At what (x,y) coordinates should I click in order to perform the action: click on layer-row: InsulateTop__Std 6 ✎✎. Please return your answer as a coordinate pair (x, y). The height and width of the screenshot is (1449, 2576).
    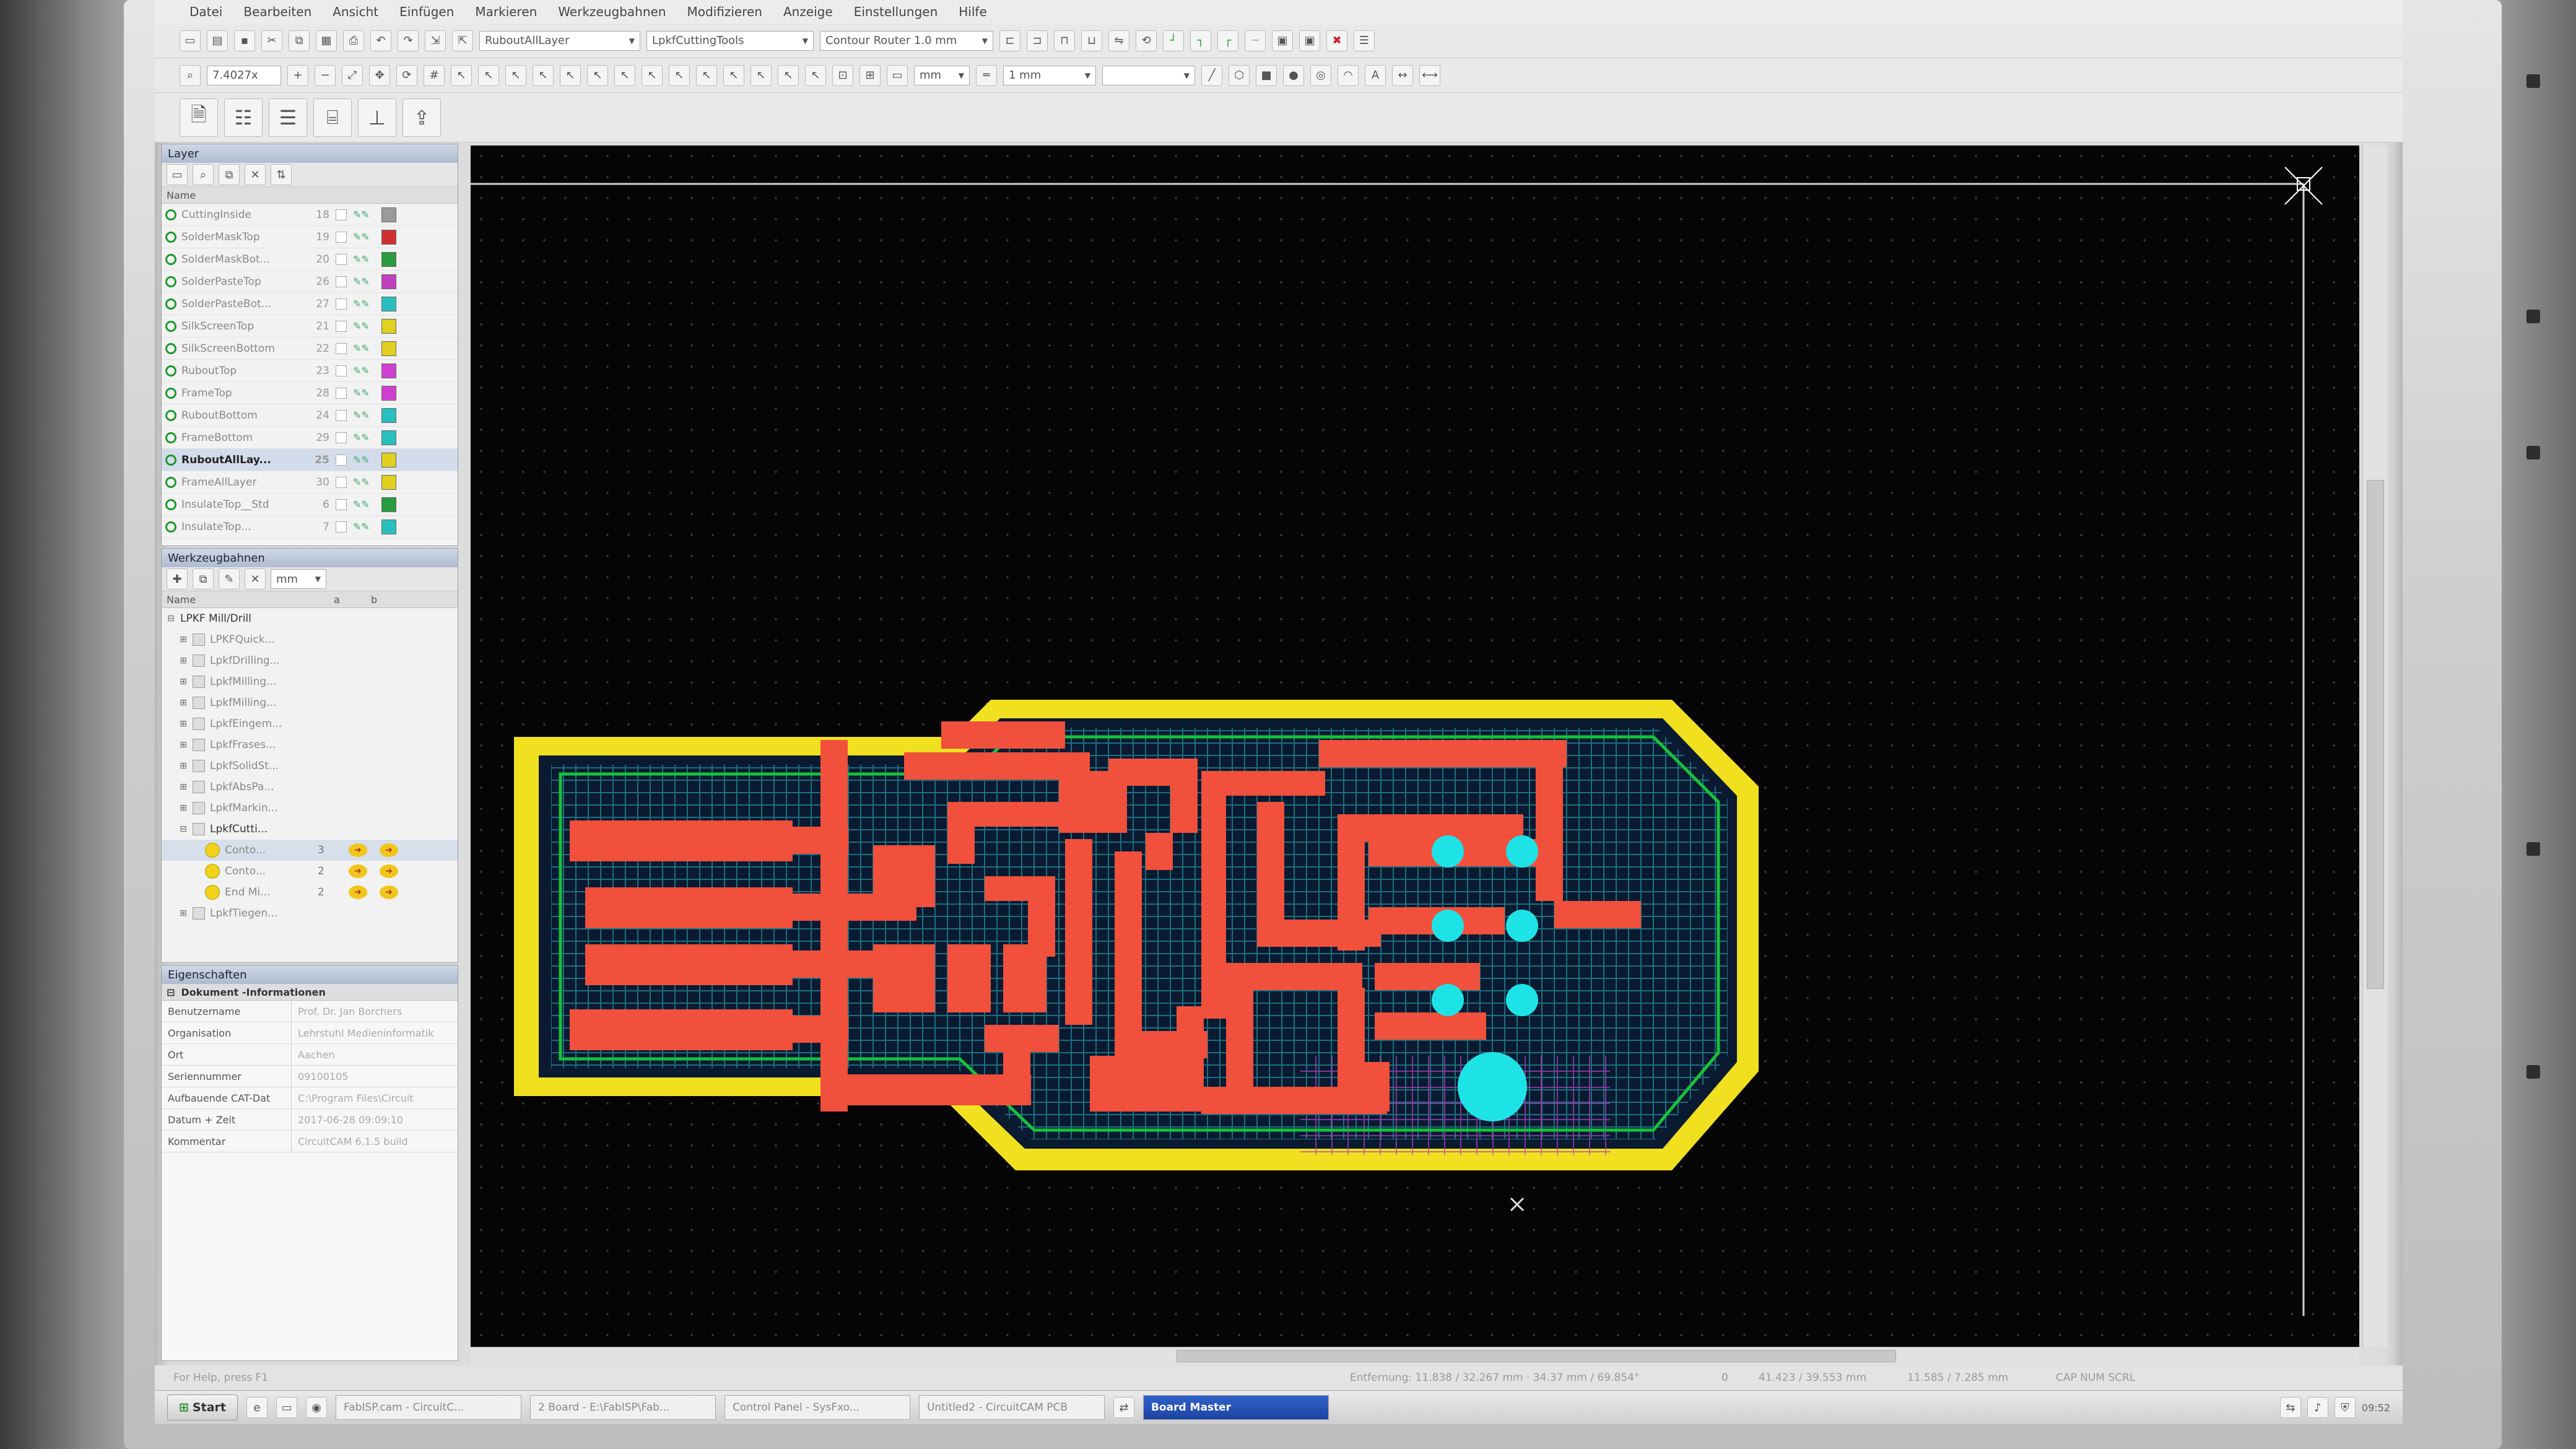
    Looking at the image, I should click on (310, 505).